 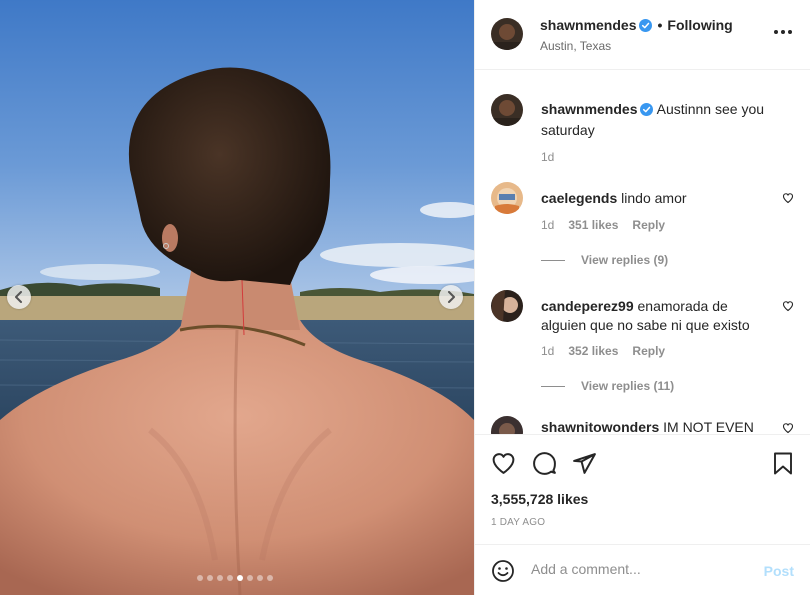 What do you see at coordinates (575, 46) in the screenshot?
I see `location-link: Austin, Texas` at bounding box center [575, 46].